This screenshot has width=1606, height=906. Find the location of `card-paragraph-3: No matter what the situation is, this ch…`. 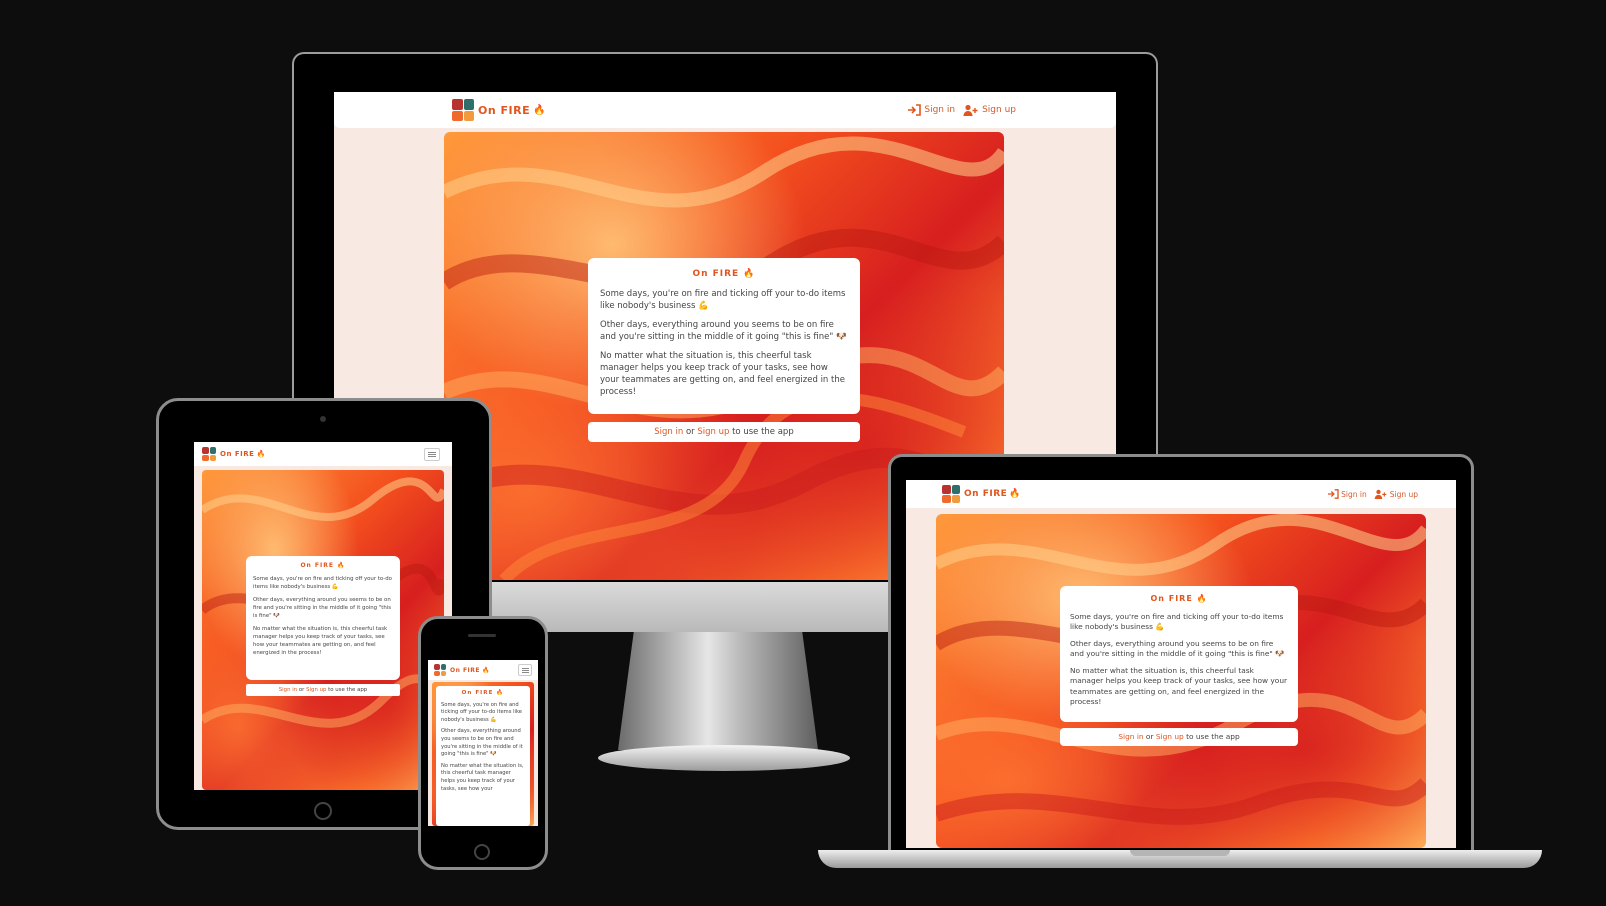

card-paragraph-3: No matter what the situation is, this ch… is located at coordinates (722, 374).